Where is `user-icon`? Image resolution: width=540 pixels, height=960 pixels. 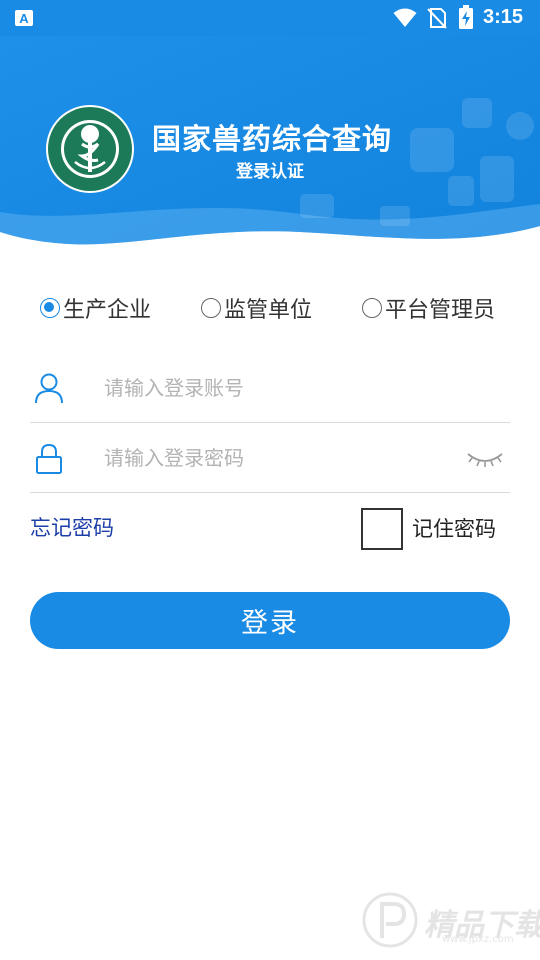
user-icon is located at coordinates (49, 388).